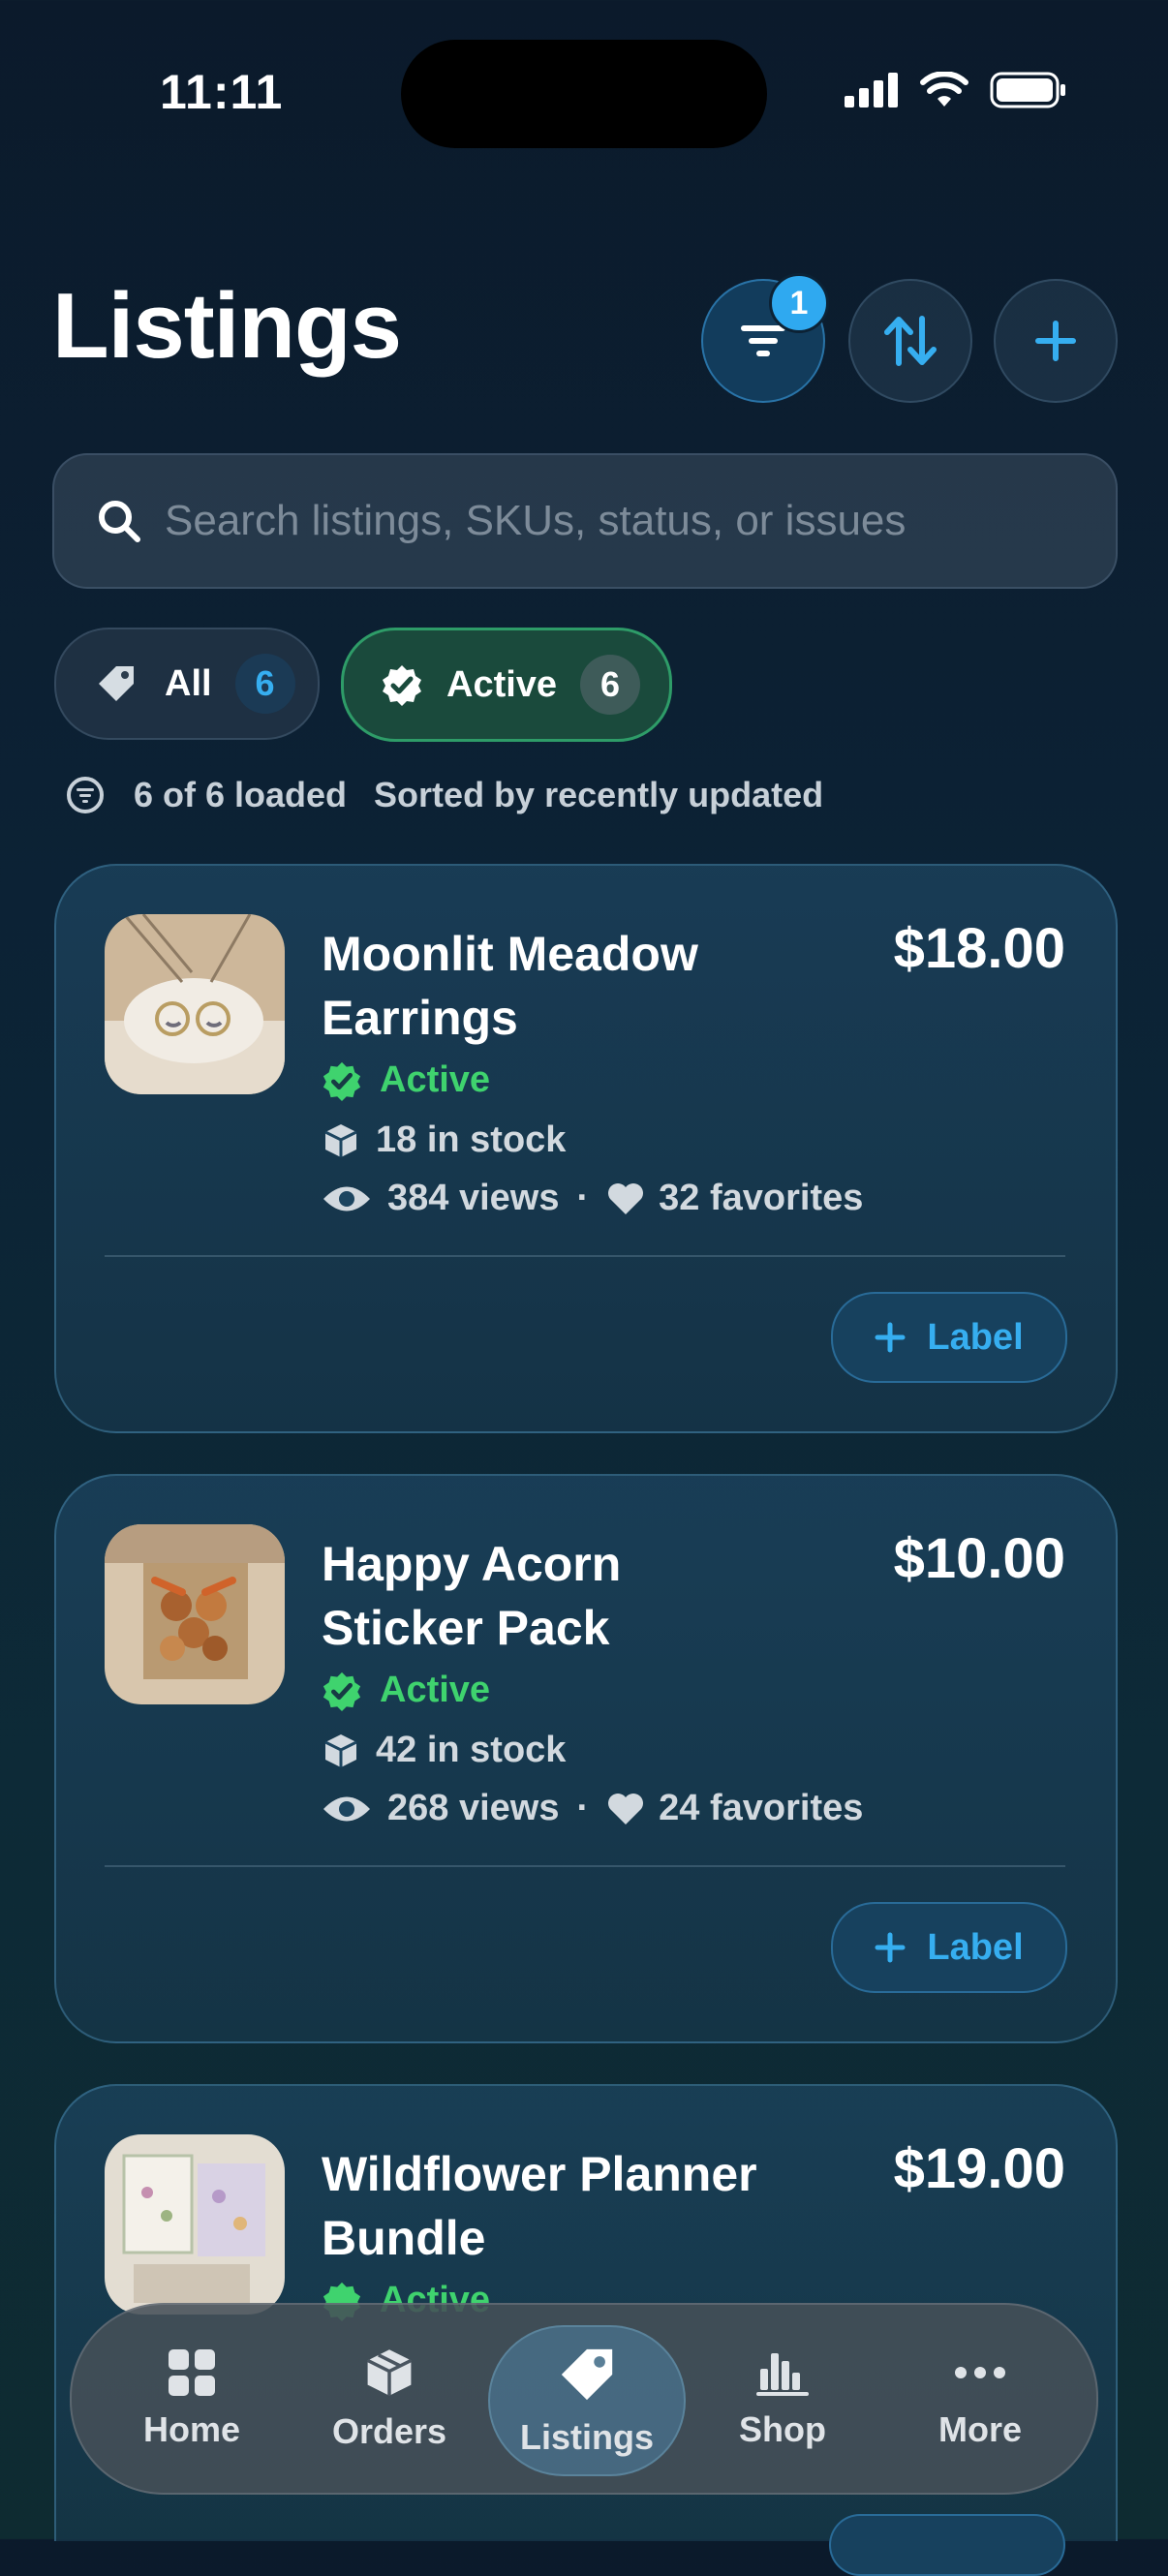 This screenshot has width=1168, height=2576. Describe the element at coordinates (871, 90) in the screenshot. I see `signal-icon` at that location.